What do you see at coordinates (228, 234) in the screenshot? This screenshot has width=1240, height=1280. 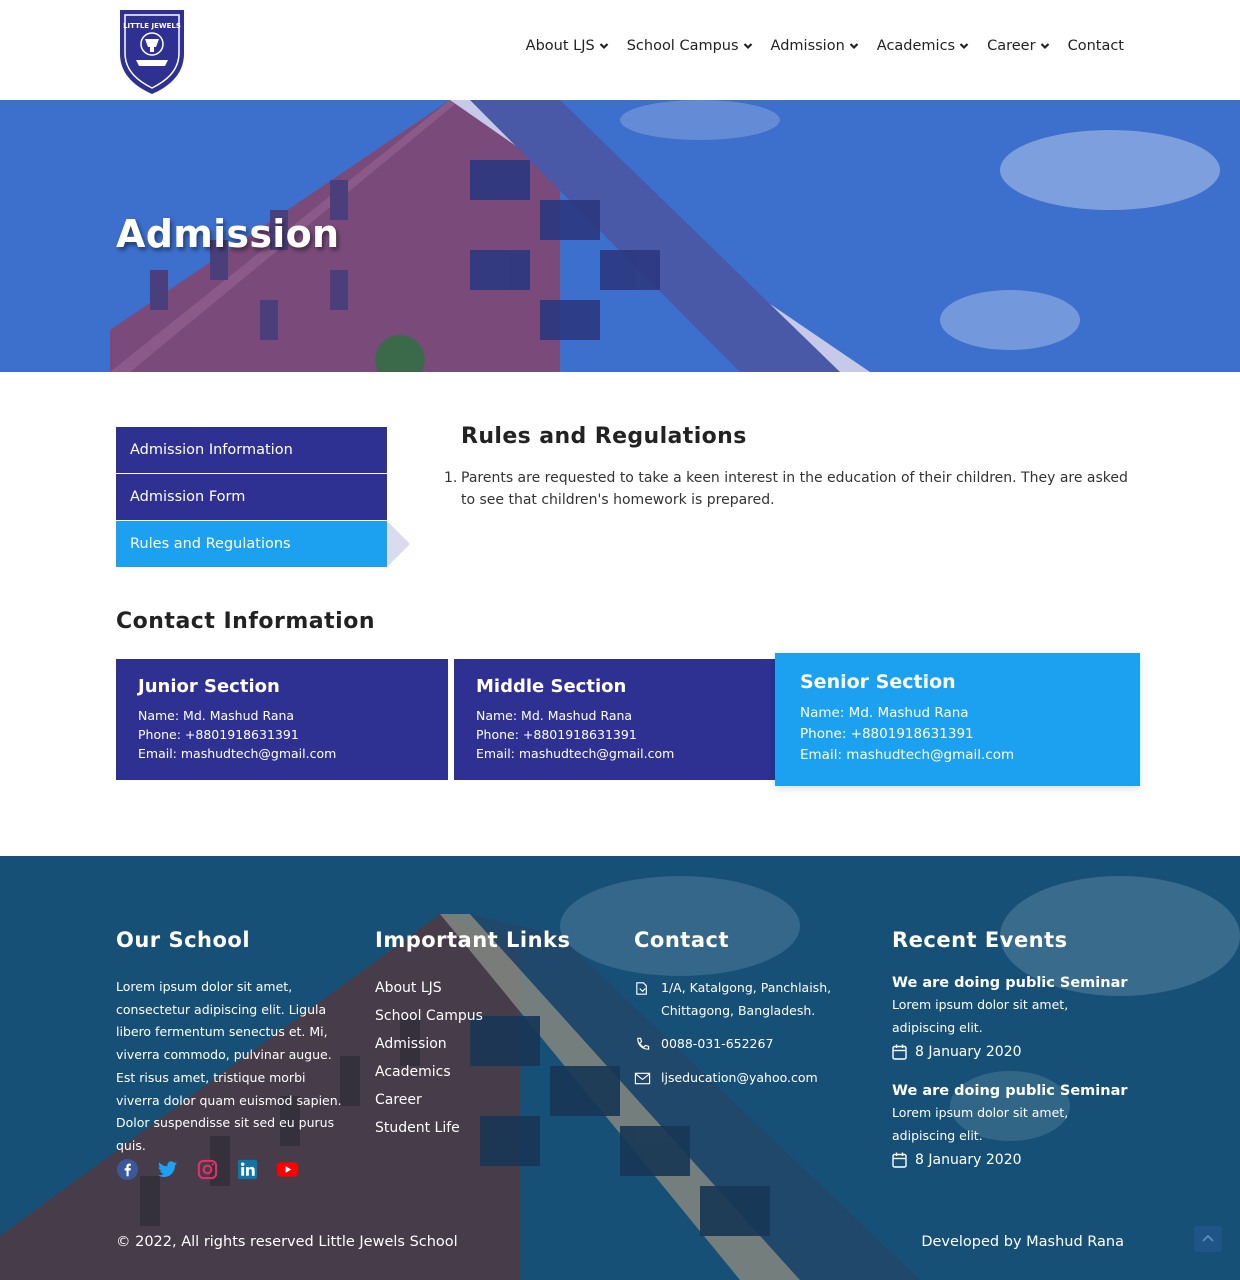 I see `page-title: Admission` at bounding box center [228, 234].